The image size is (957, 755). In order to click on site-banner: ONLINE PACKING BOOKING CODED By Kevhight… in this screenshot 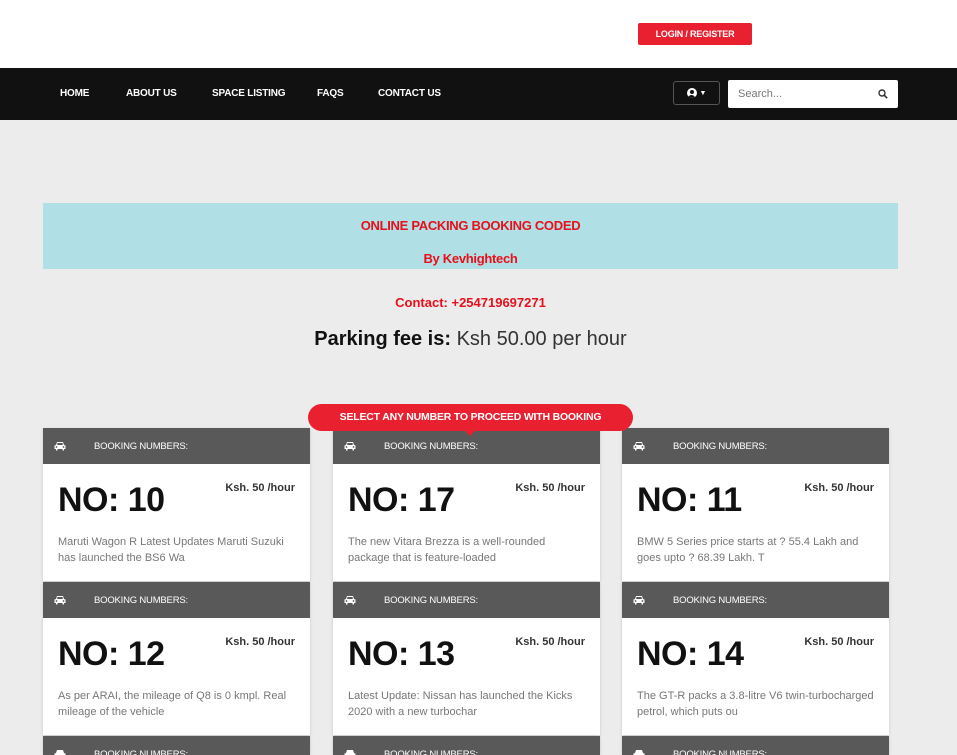, I will do `click(470, 236)`.